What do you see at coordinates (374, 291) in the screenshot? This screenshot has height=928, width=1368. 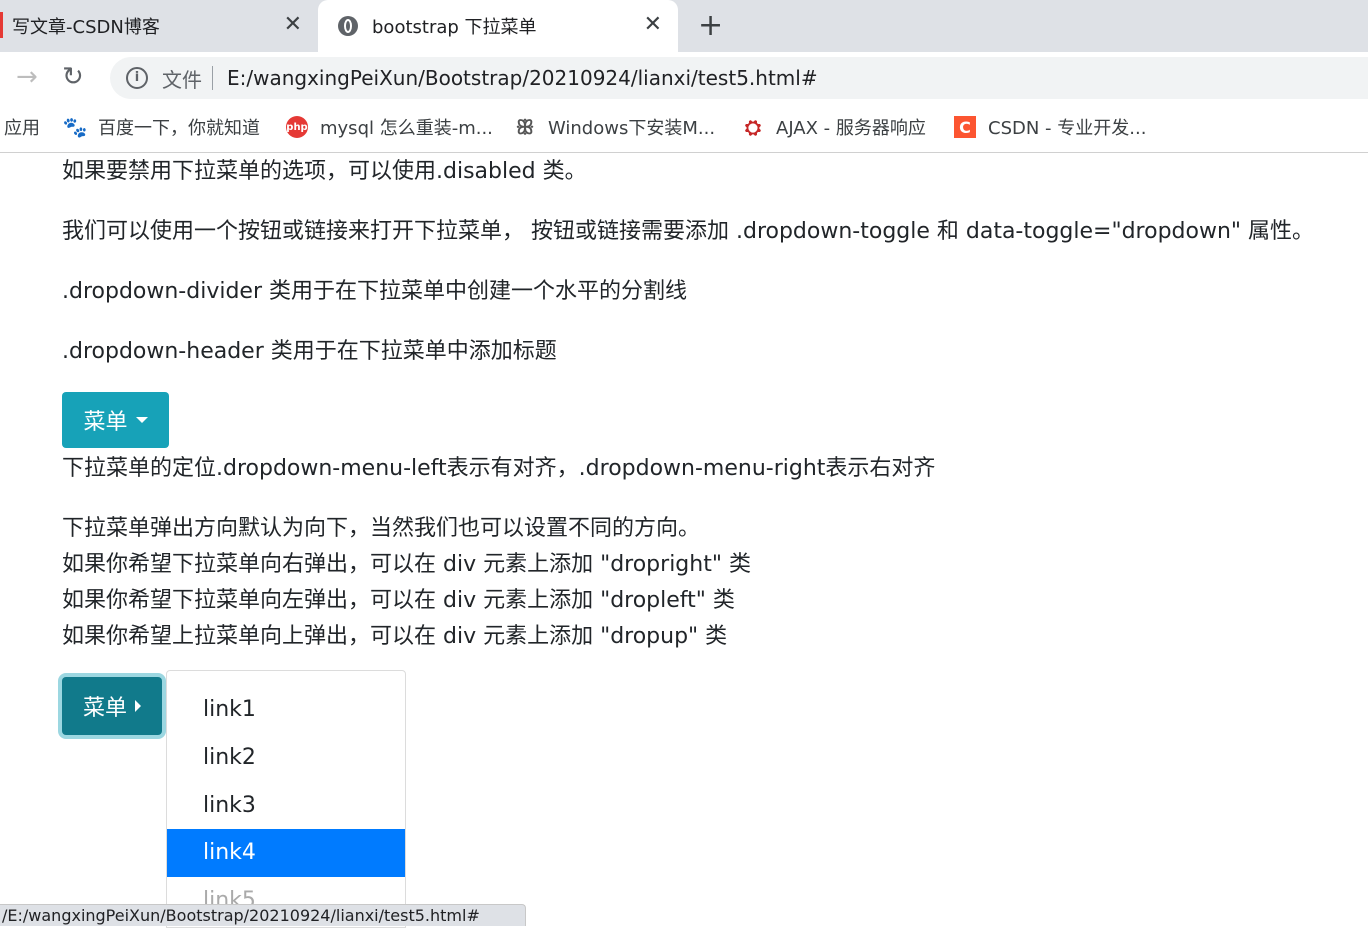 I see `paragraph-divider: .dropdown-divider 类用于在下拉菜单中创建一个水平的分割线` at bounding box center [374, 291].